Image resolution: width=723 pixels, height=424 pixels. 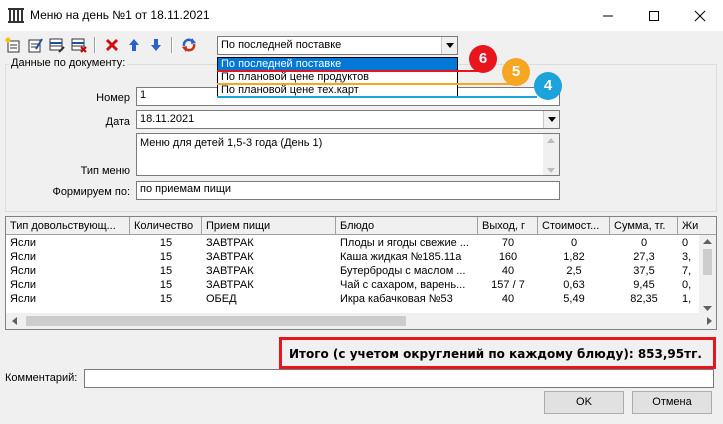 What do you see at coordinates (35, 45) in the screenshot?
I see `edit-doc-icon` at bounding box center [35, 45].